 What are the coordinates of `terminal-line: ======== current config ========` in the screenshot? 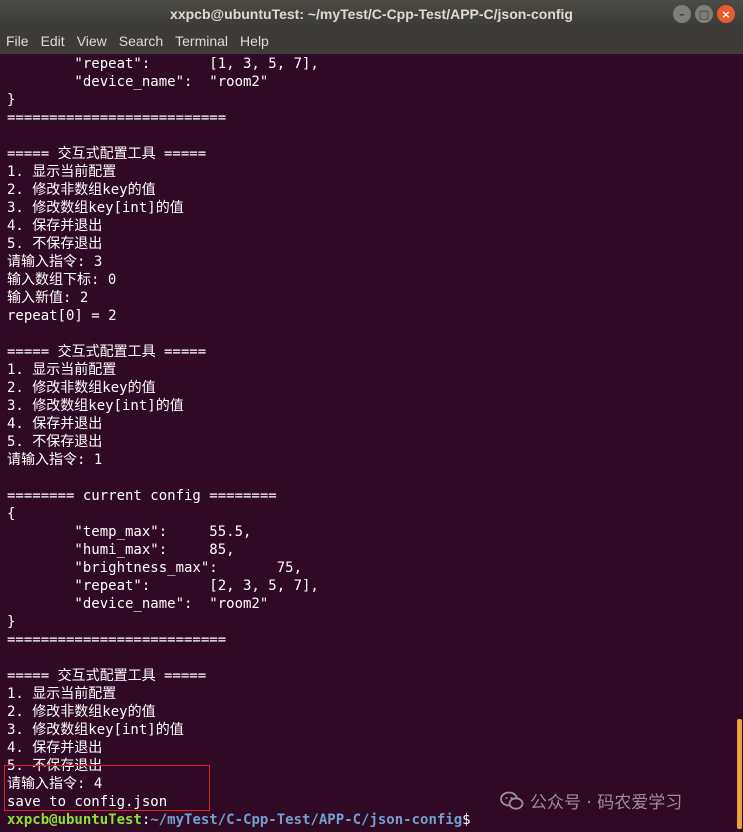 It's located at (142, 496).